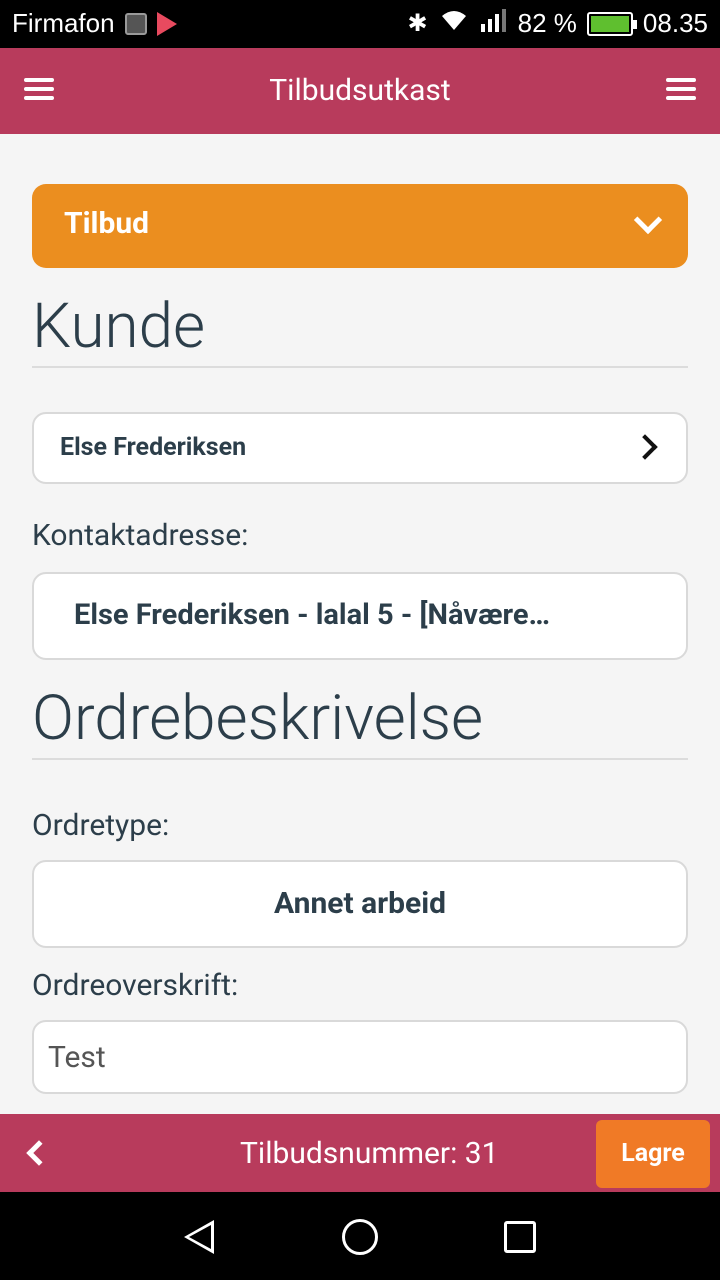  Describe the element at coordinates (648, 220) in the screenshot. I see `chevron-down-icon` at that location.